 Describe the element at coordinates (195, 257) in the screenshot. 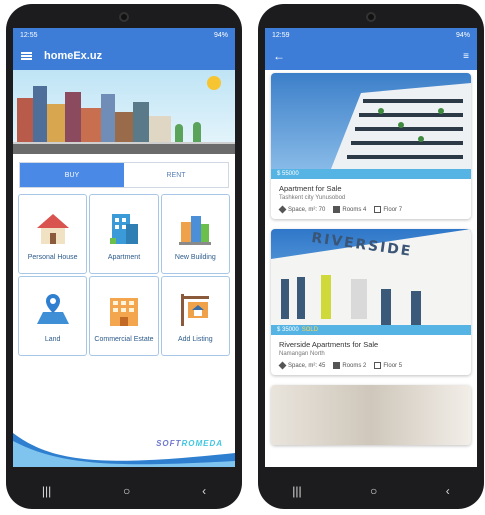

I see `category-label: New Building` at that location.